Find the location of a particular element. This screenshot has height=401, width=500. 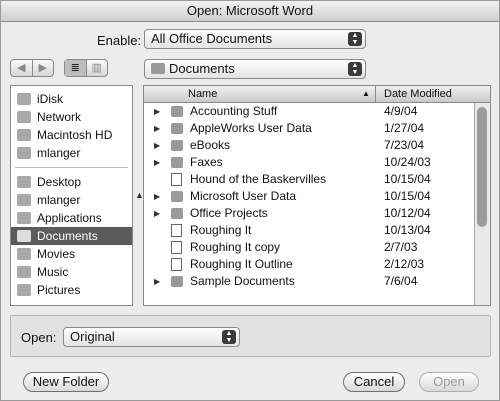

table-row: Hound of the Baskervilles 10/15/04 is located at coordinates (309, 179).